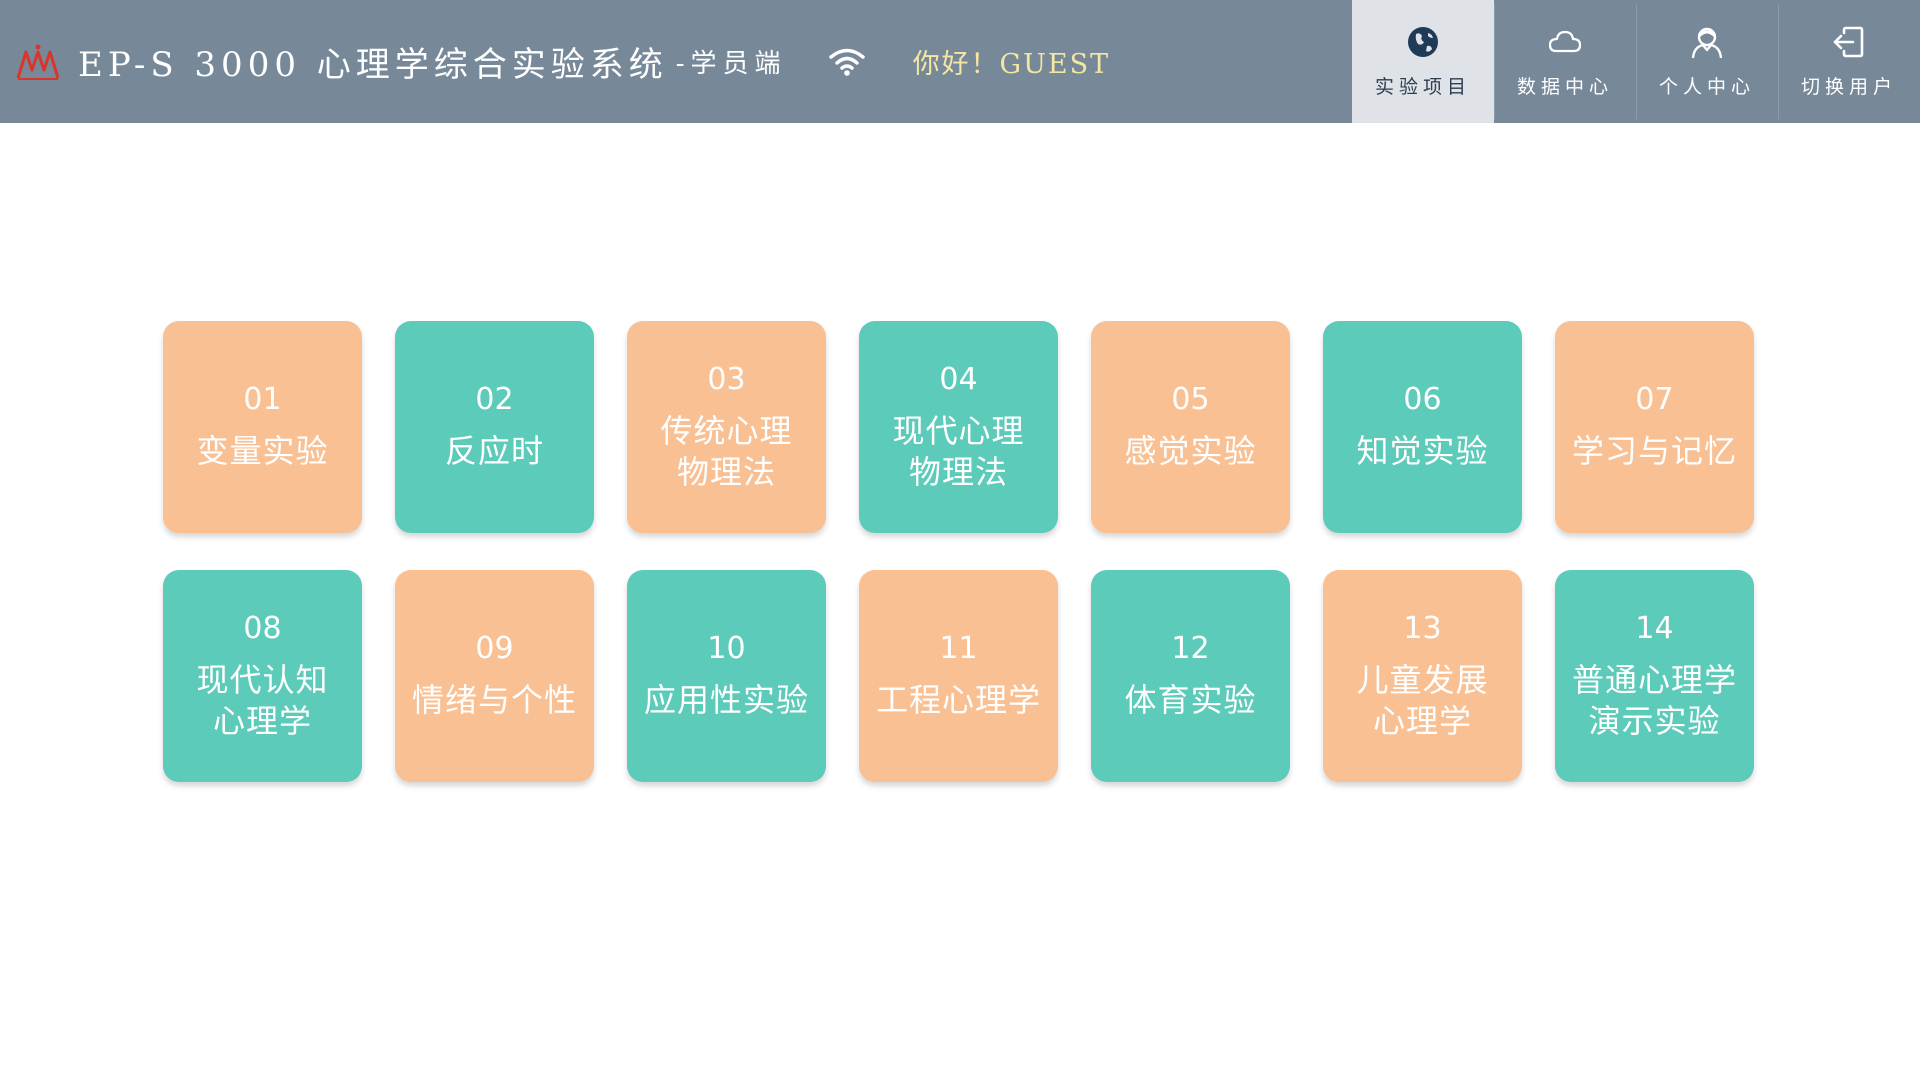  Describe the element at coordinates (726, 648) in the screenshot. I see `tile-number: 10` at that location.